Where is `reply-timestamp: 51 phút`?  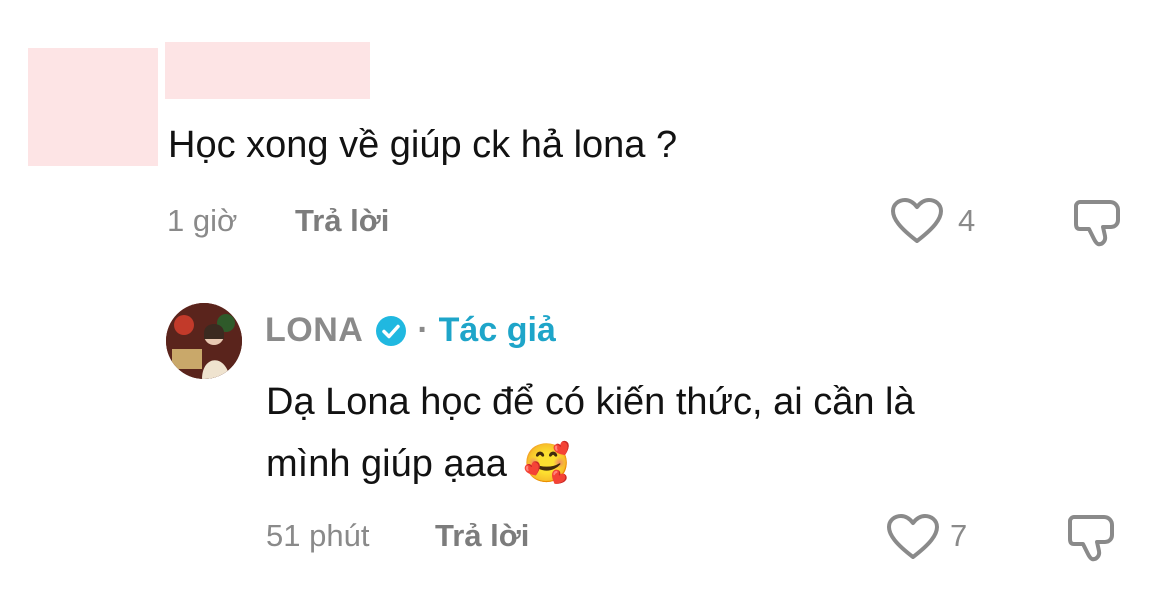
reply-timestamp: 51 phút is located at coordinates (318, 535).